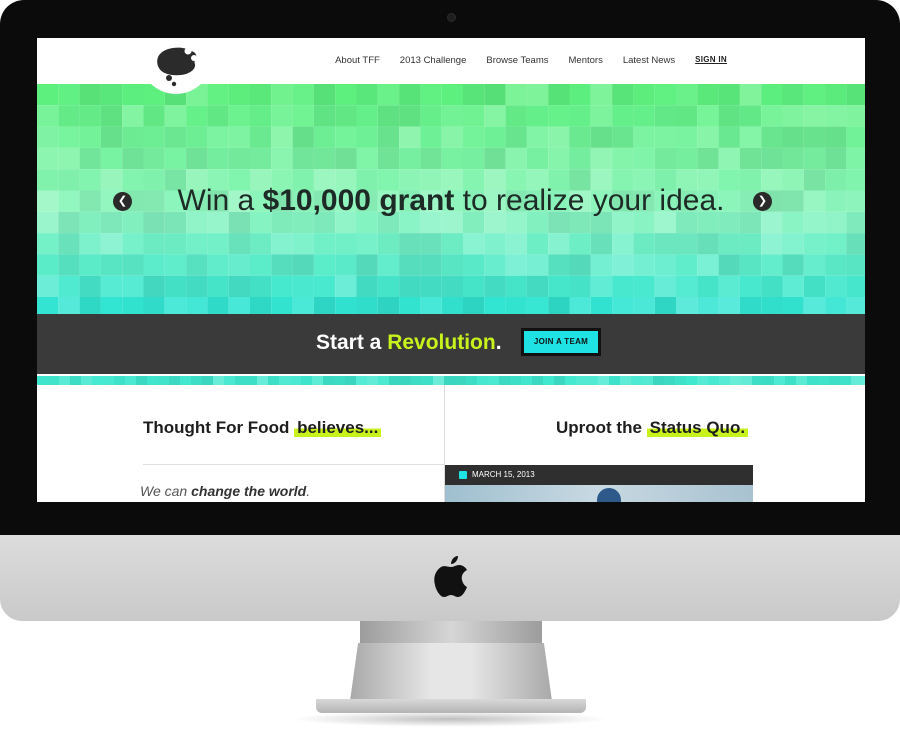  Describe the element at coordinates (451, 706) in the screenshot. I see `monitor-base` at that location.